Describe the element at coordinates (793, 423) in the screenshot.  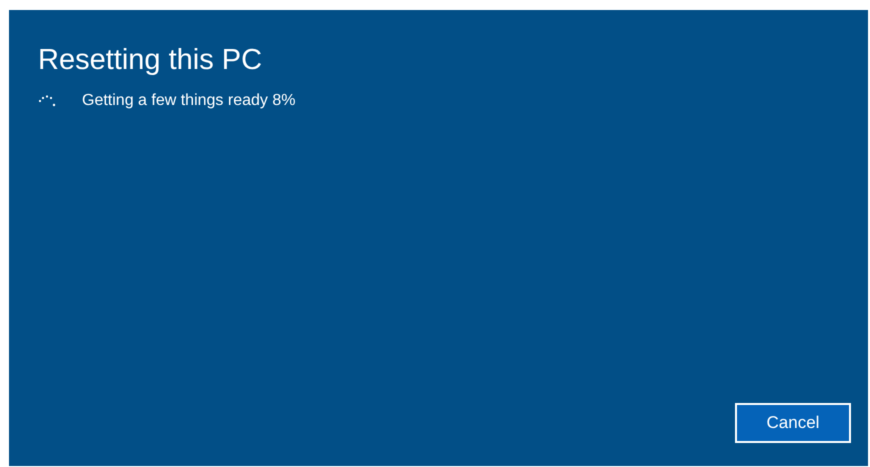
I see `cancel-button: Cancel` at that location.